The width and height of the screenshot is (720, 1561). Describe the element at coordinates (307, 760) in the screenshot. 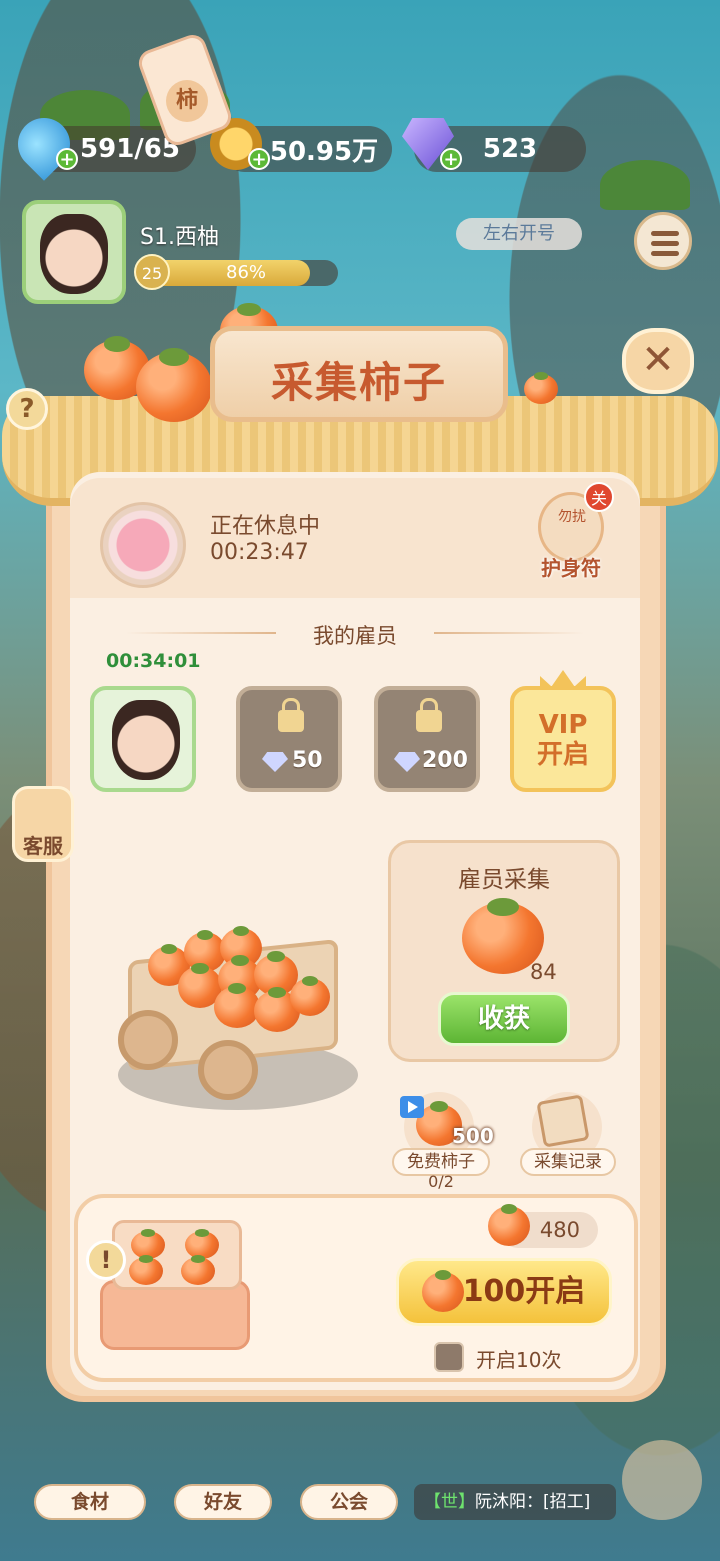

I see `unlock-cost: 50` at that location.